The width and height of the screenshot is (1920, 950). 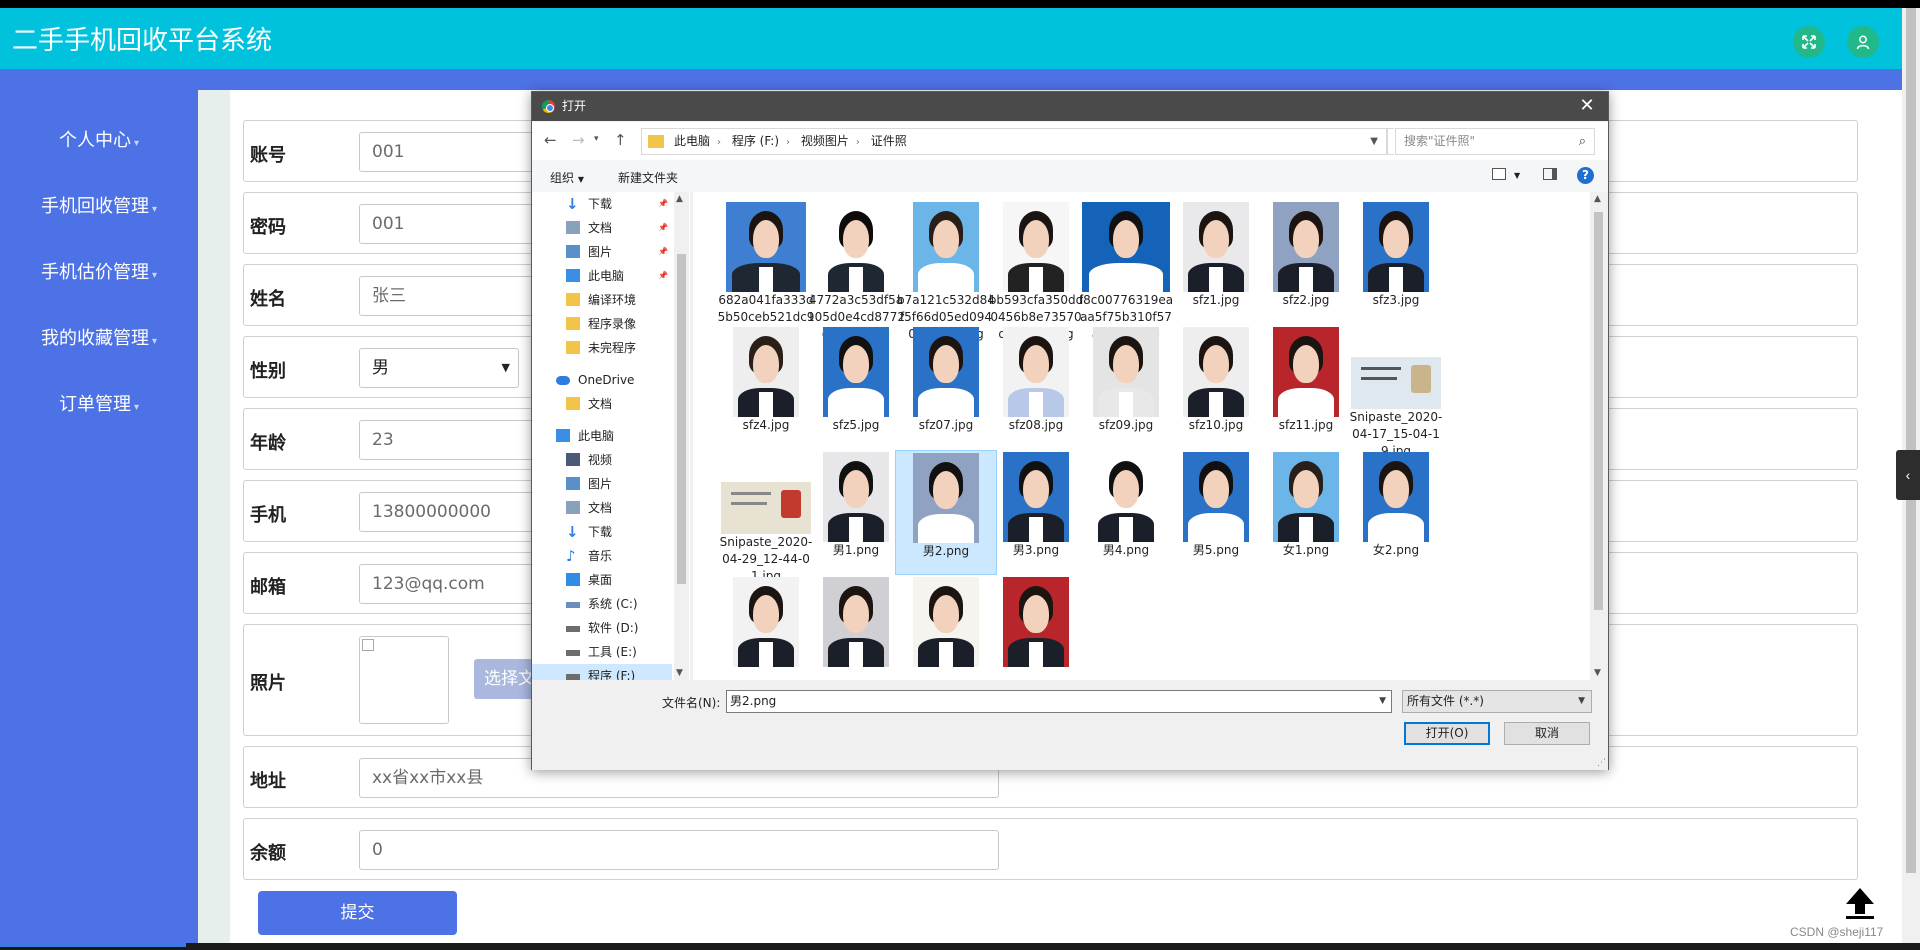 What do you see at coordinates (602, 460) in the screenshot?
I see `nav-item: 视频` at bounding box center [602, 460].